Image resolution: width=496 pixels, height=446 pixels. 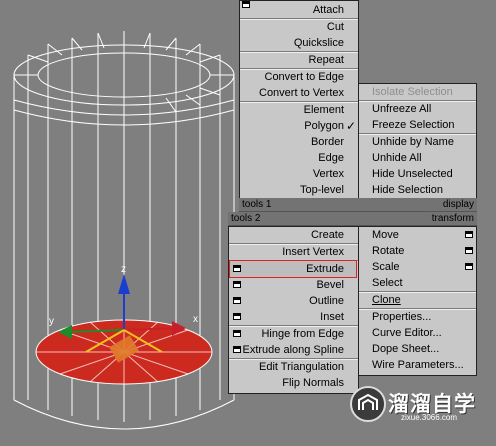 I want to click on menu-item-rotate: Rotate, so click(x=417, y=251).